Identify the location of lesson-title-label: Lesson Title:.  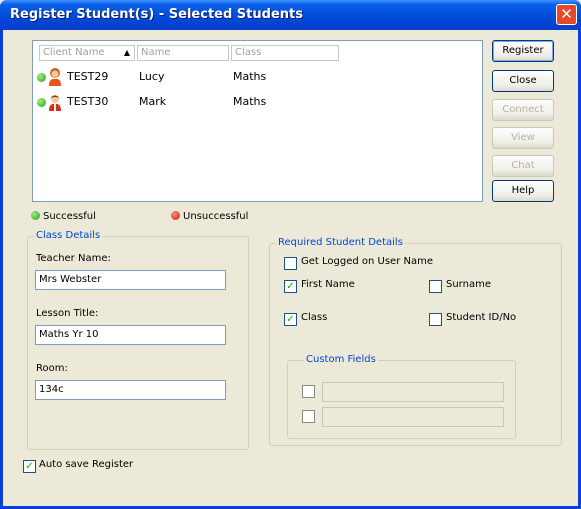
(67, 313).